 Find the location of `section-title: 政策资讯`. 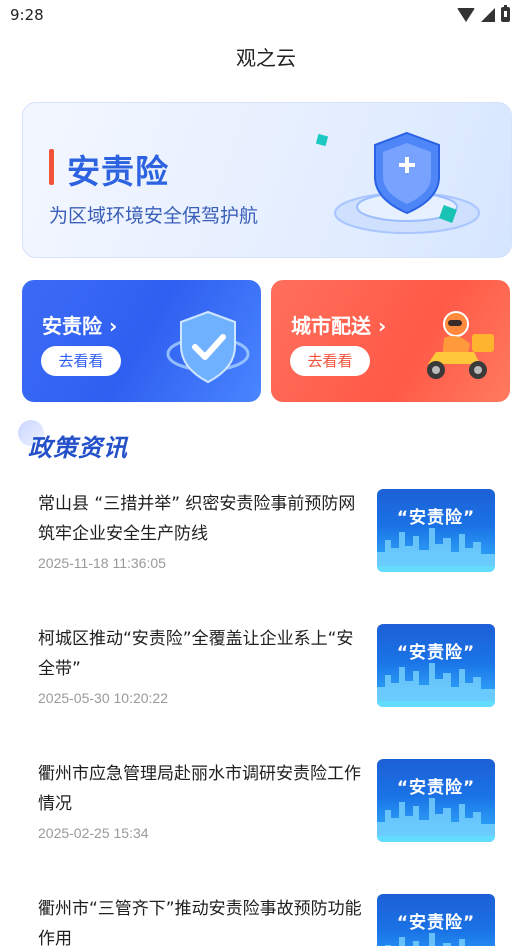

section-title: 政策资讯 is located at coordinates (78, 448).